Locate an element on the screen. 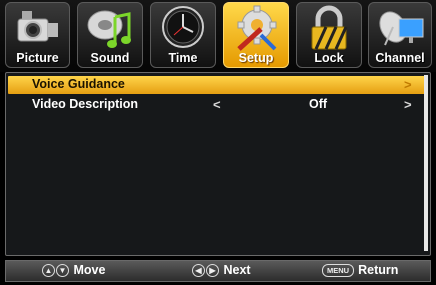  tab-picture-label: Picture is located at coordinates (37, 58).